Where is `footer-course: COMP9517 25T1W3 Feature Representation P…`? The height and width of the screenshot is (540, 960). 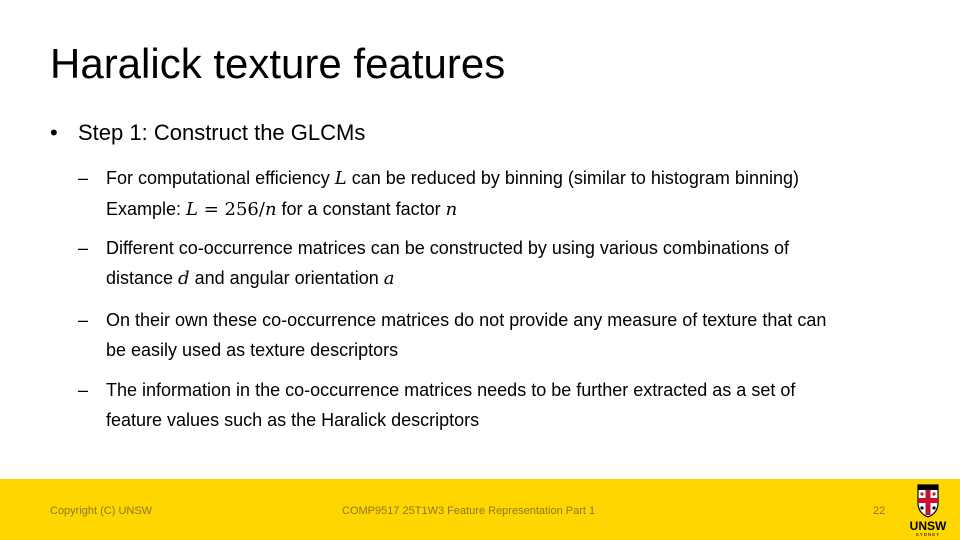 footer-course: COMP9517 25T1W3 Feature Representation P… is located at coordinates (469, 511).